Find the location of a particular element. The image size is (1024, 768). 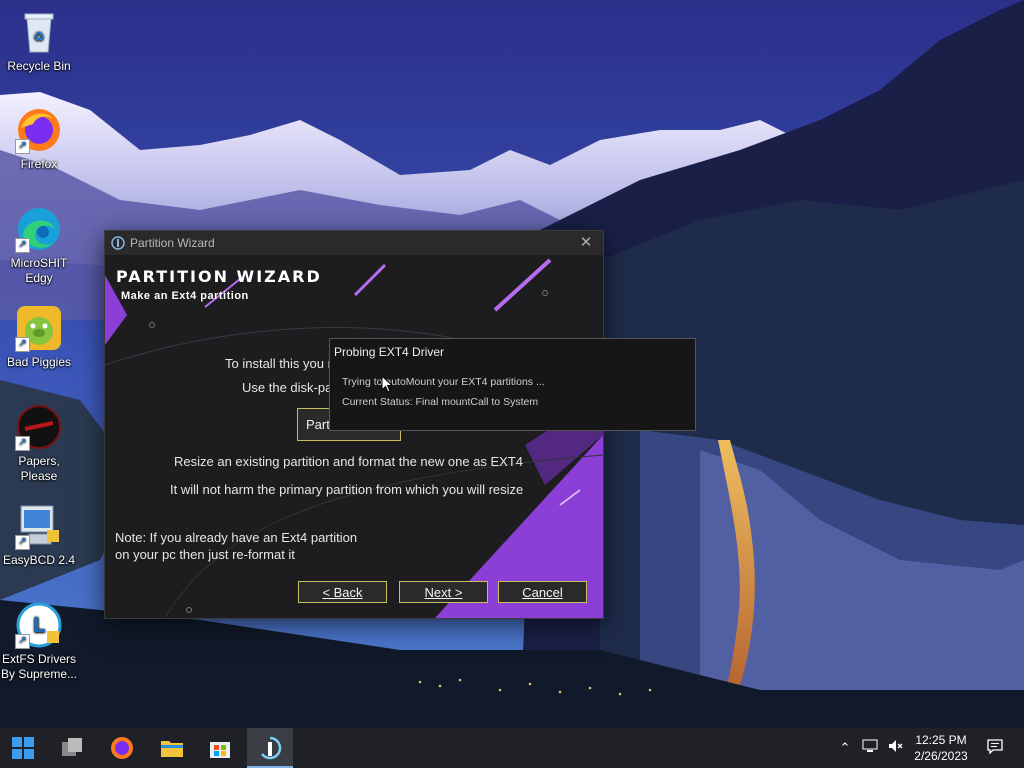

chevron-up-icon: ⌃ is located at coordinates (845, 747).